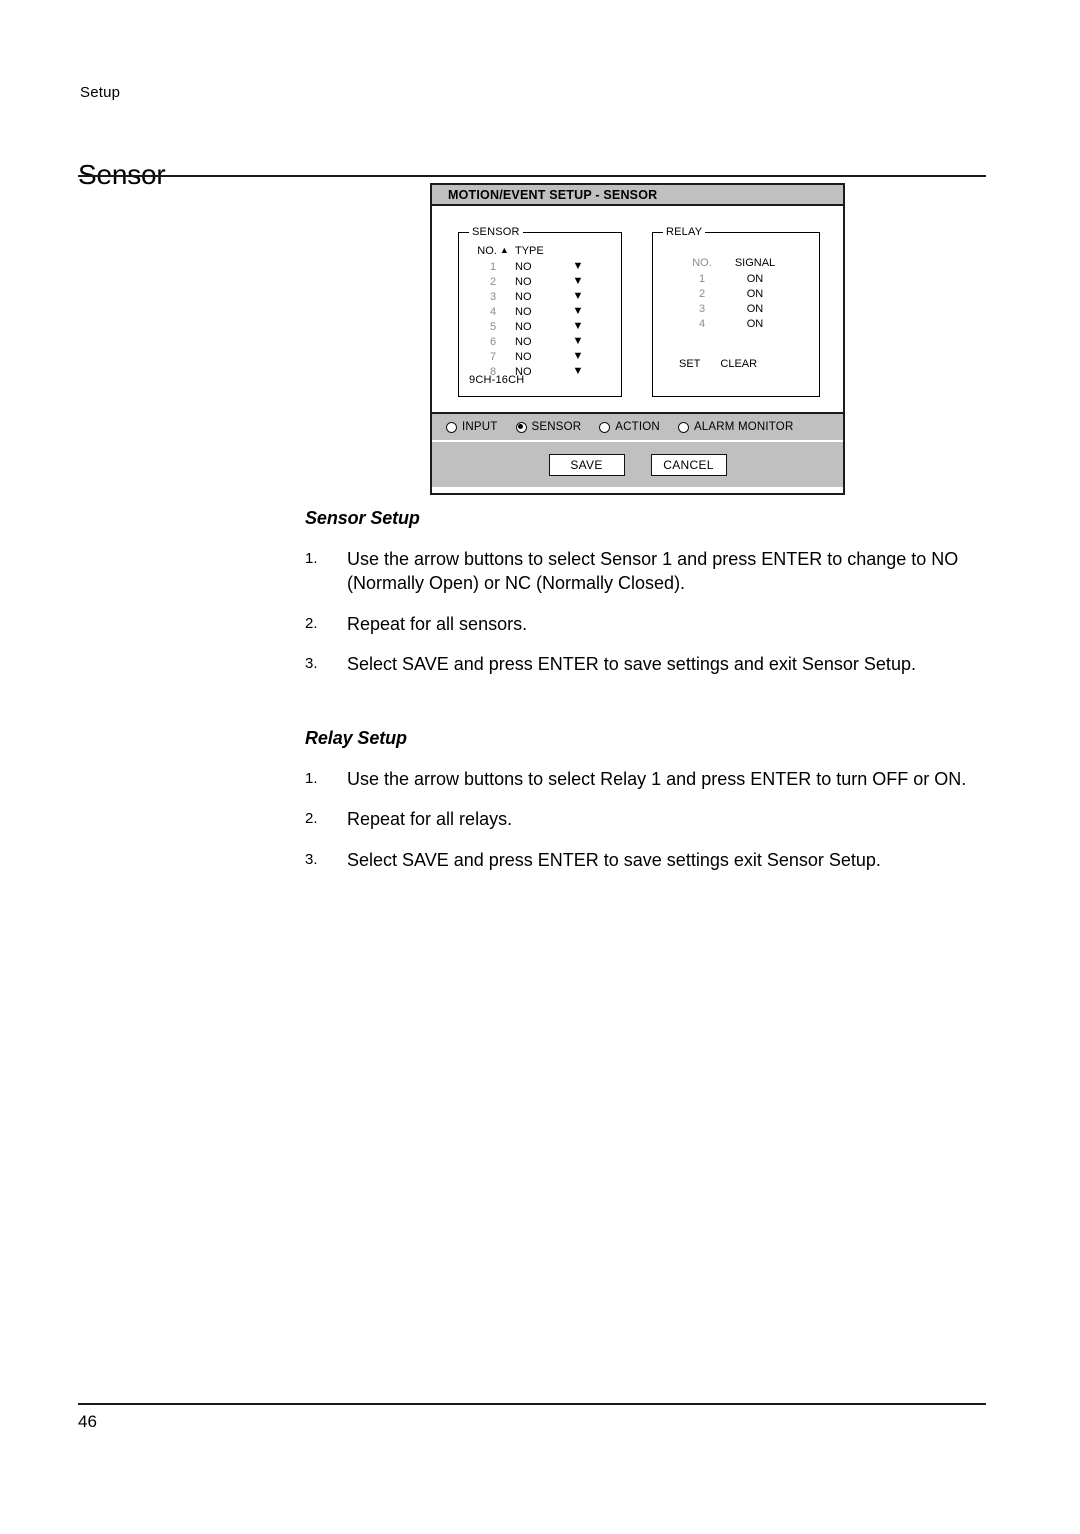 This screenshot has width=1080, height=1534. I want to click on save-button: SAVE, so click(586, 464).